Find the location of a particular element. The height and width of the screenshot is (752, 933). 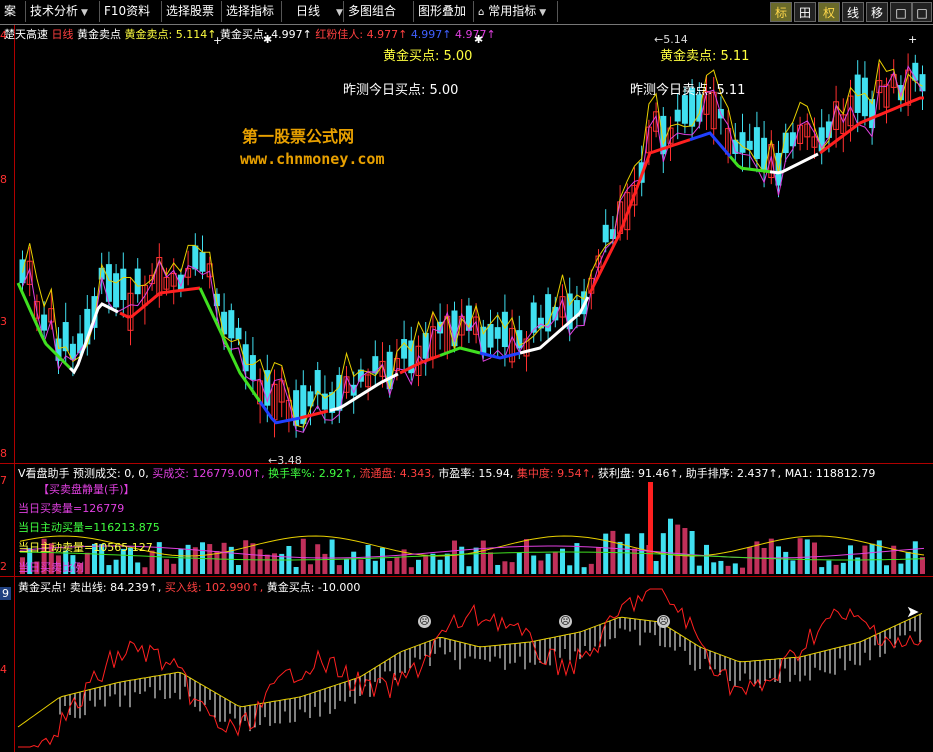

buy-point-label: 黄金买点: is located at coordinates (243, 34).